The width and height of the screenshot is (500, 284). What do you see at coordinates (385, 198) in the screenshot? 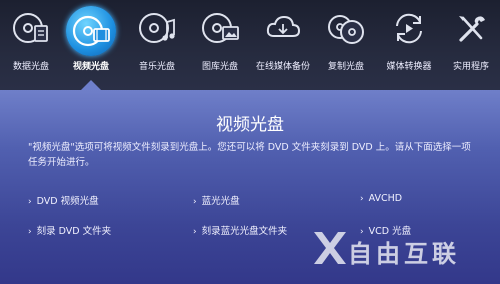
I see `option-label: AVCHD` at bounding box center [385, 198].